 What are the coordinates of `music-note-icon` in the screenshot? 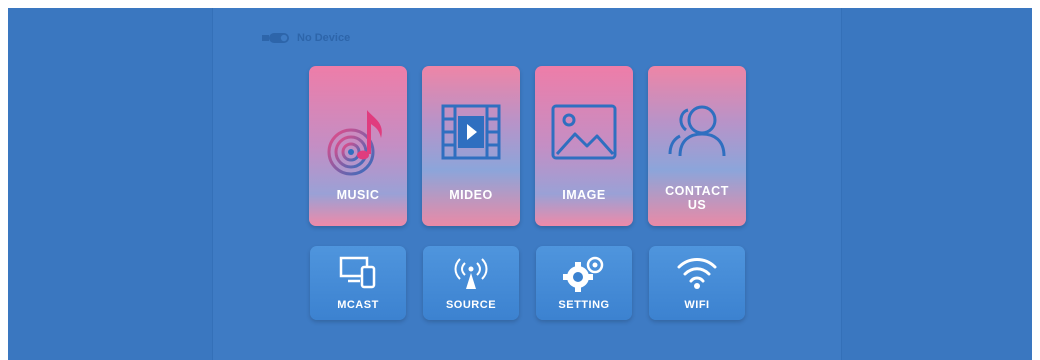 It's located at (358, 140).